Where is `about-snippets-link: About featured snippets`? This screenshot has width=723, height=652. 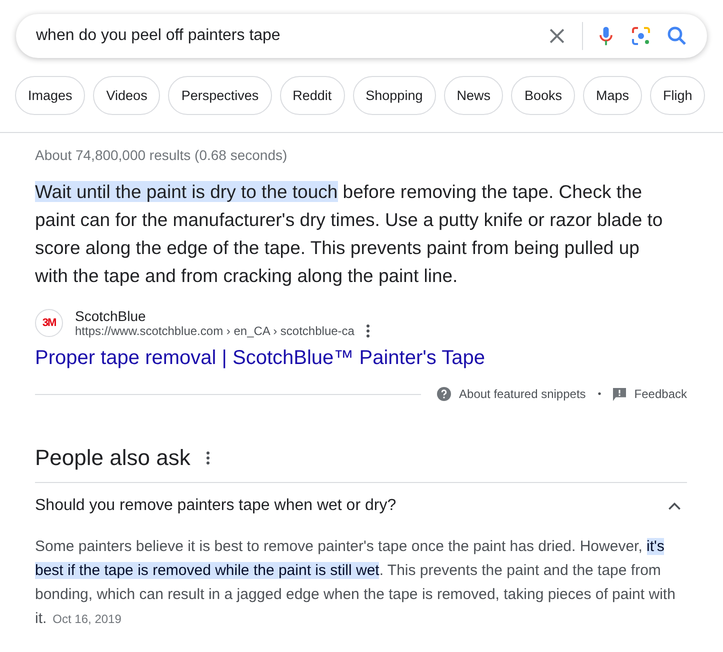 about-snippets-link: About featured snippets is located at coordinates (522, 394).